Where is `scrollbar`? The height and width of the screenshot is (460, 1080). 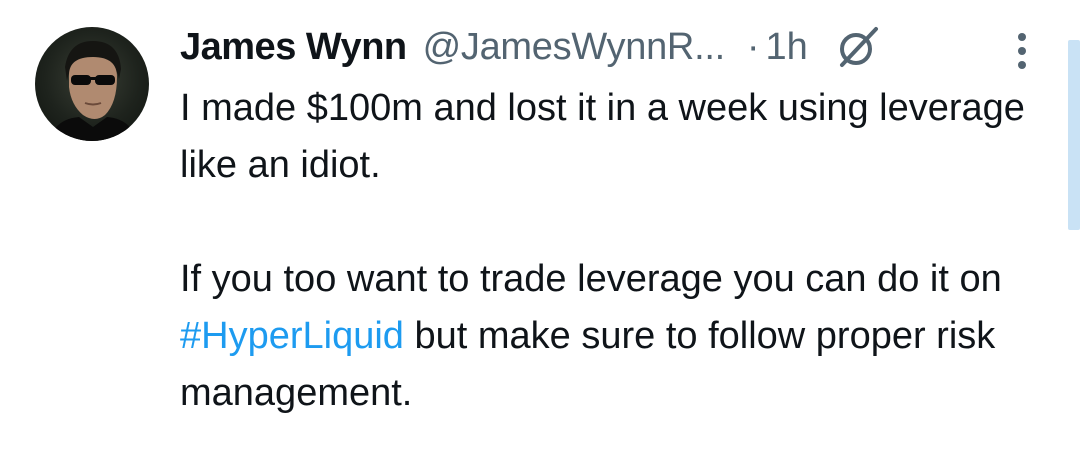
scrollbar is located at coordinates (1073, 230).